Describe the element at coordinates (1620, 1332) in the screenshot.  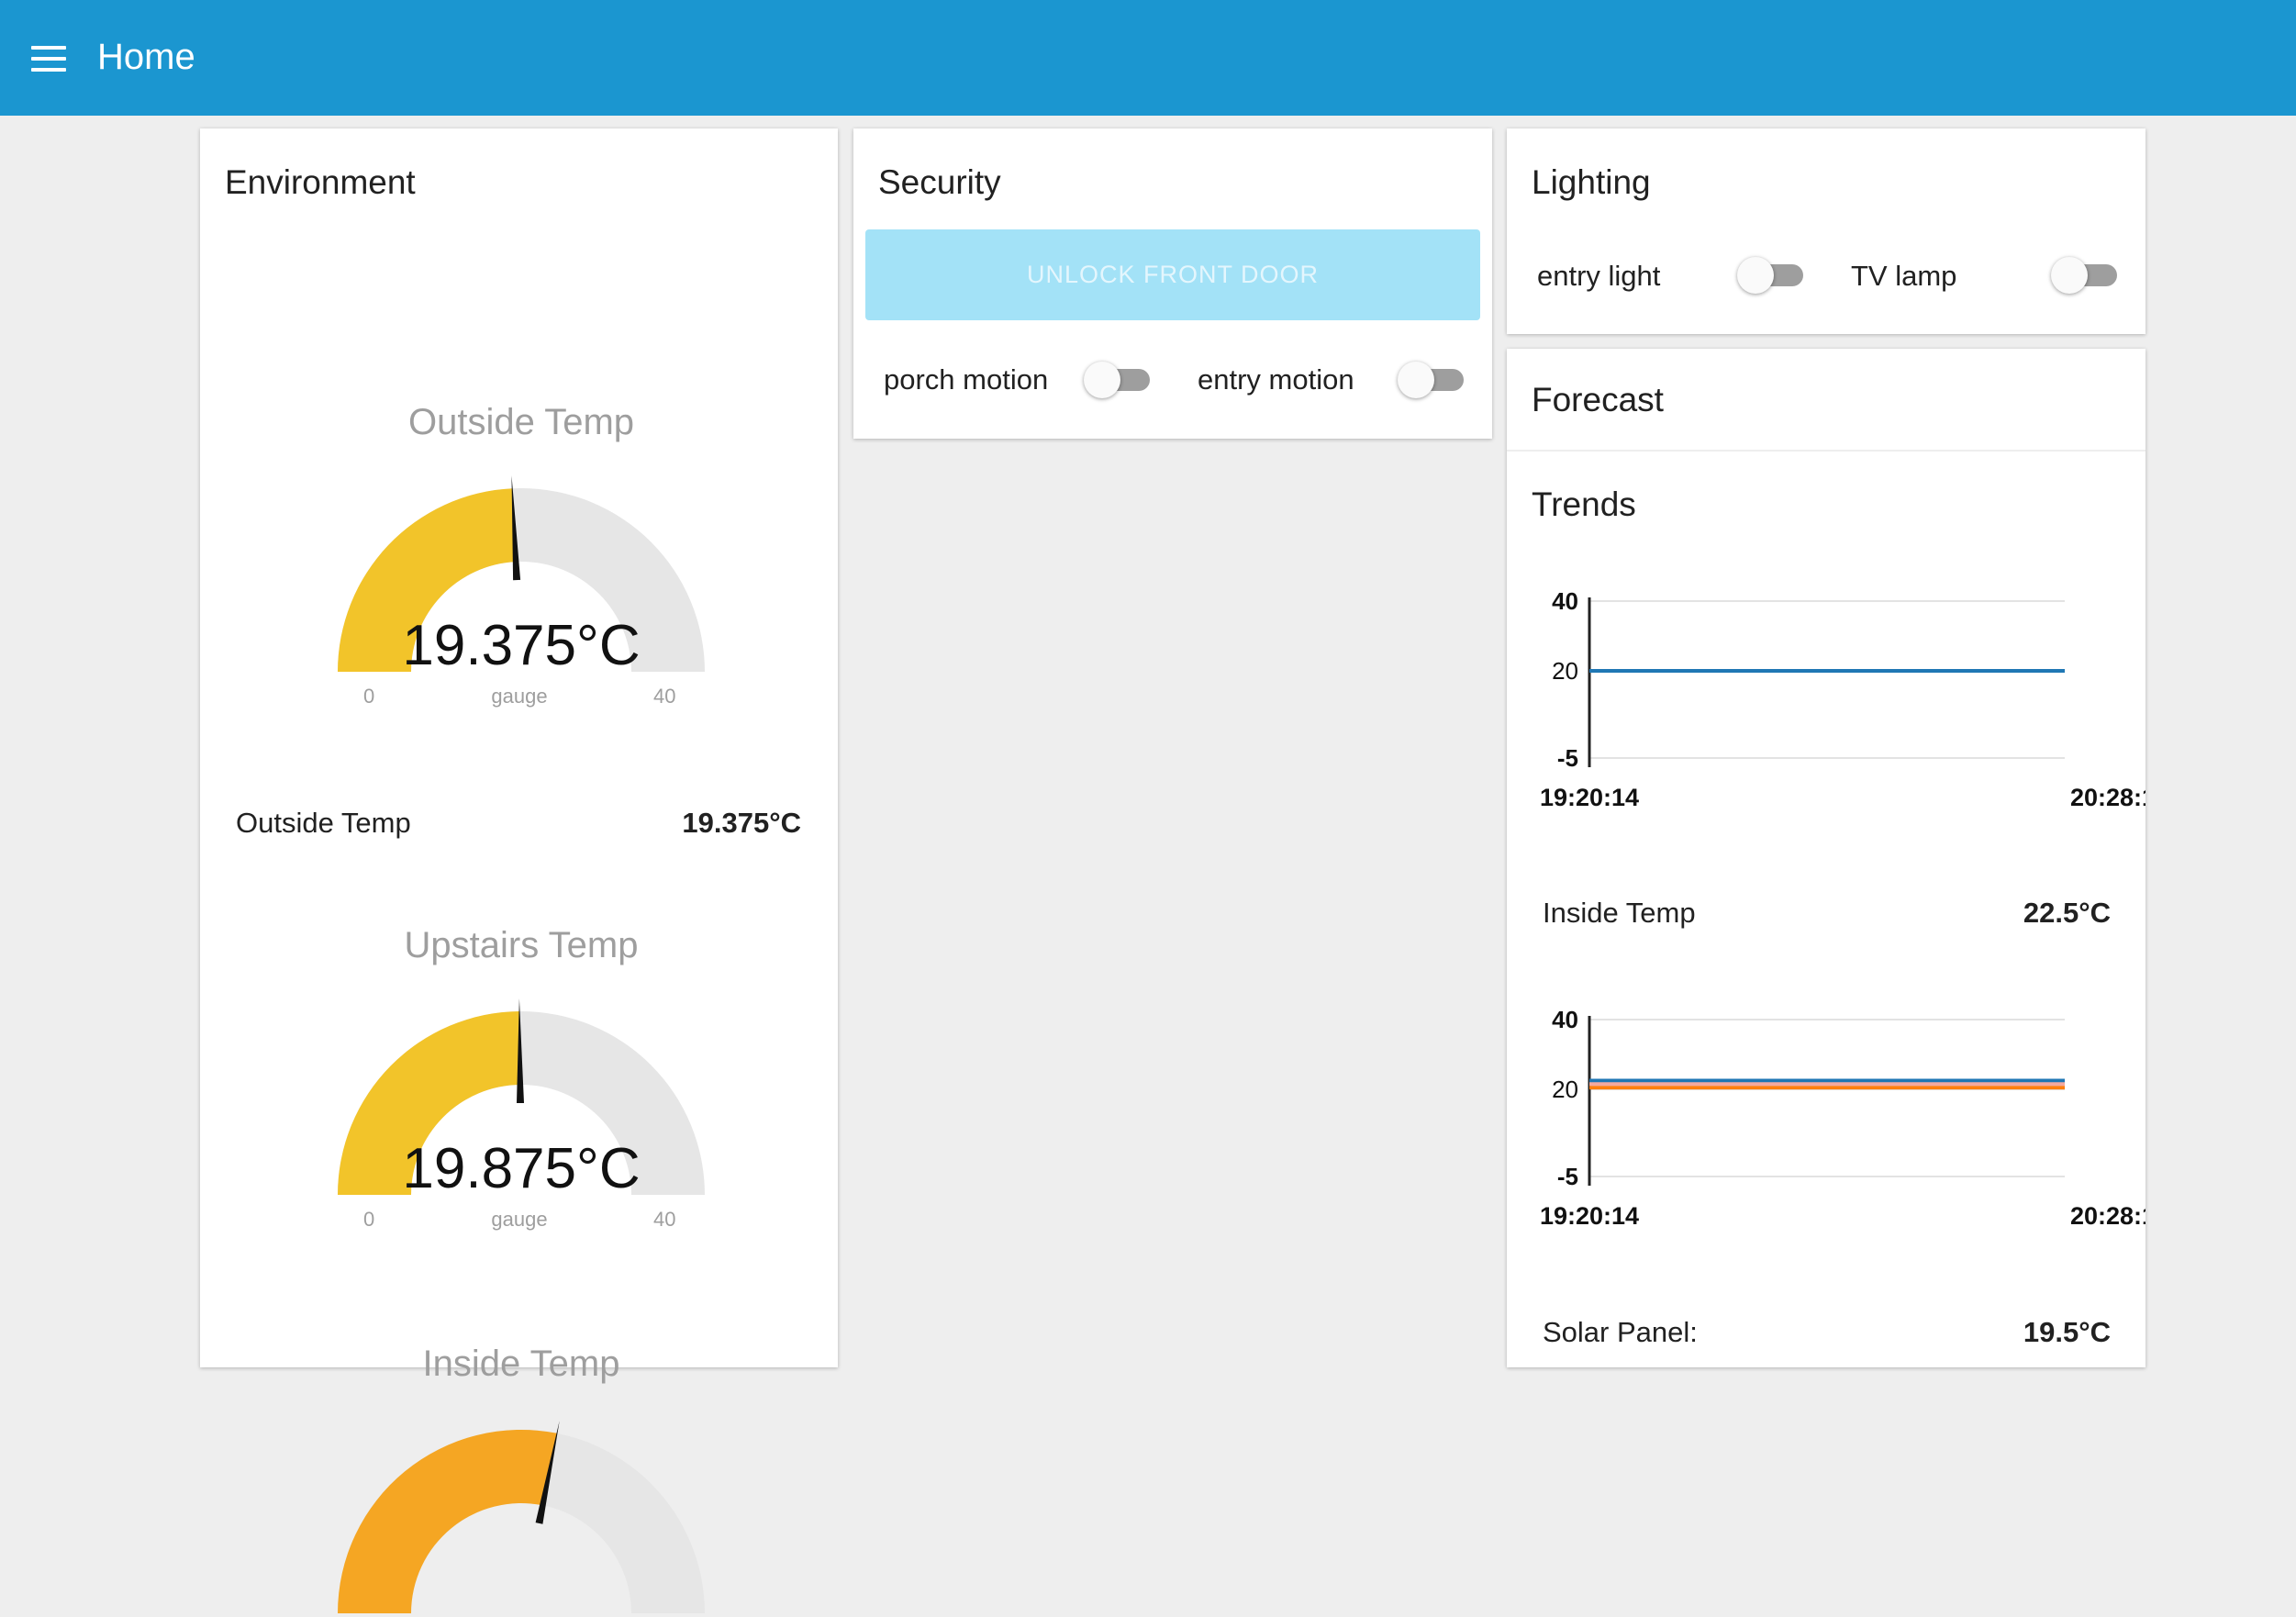
I see `solar-panel-label: Solar Panel:` at that location.